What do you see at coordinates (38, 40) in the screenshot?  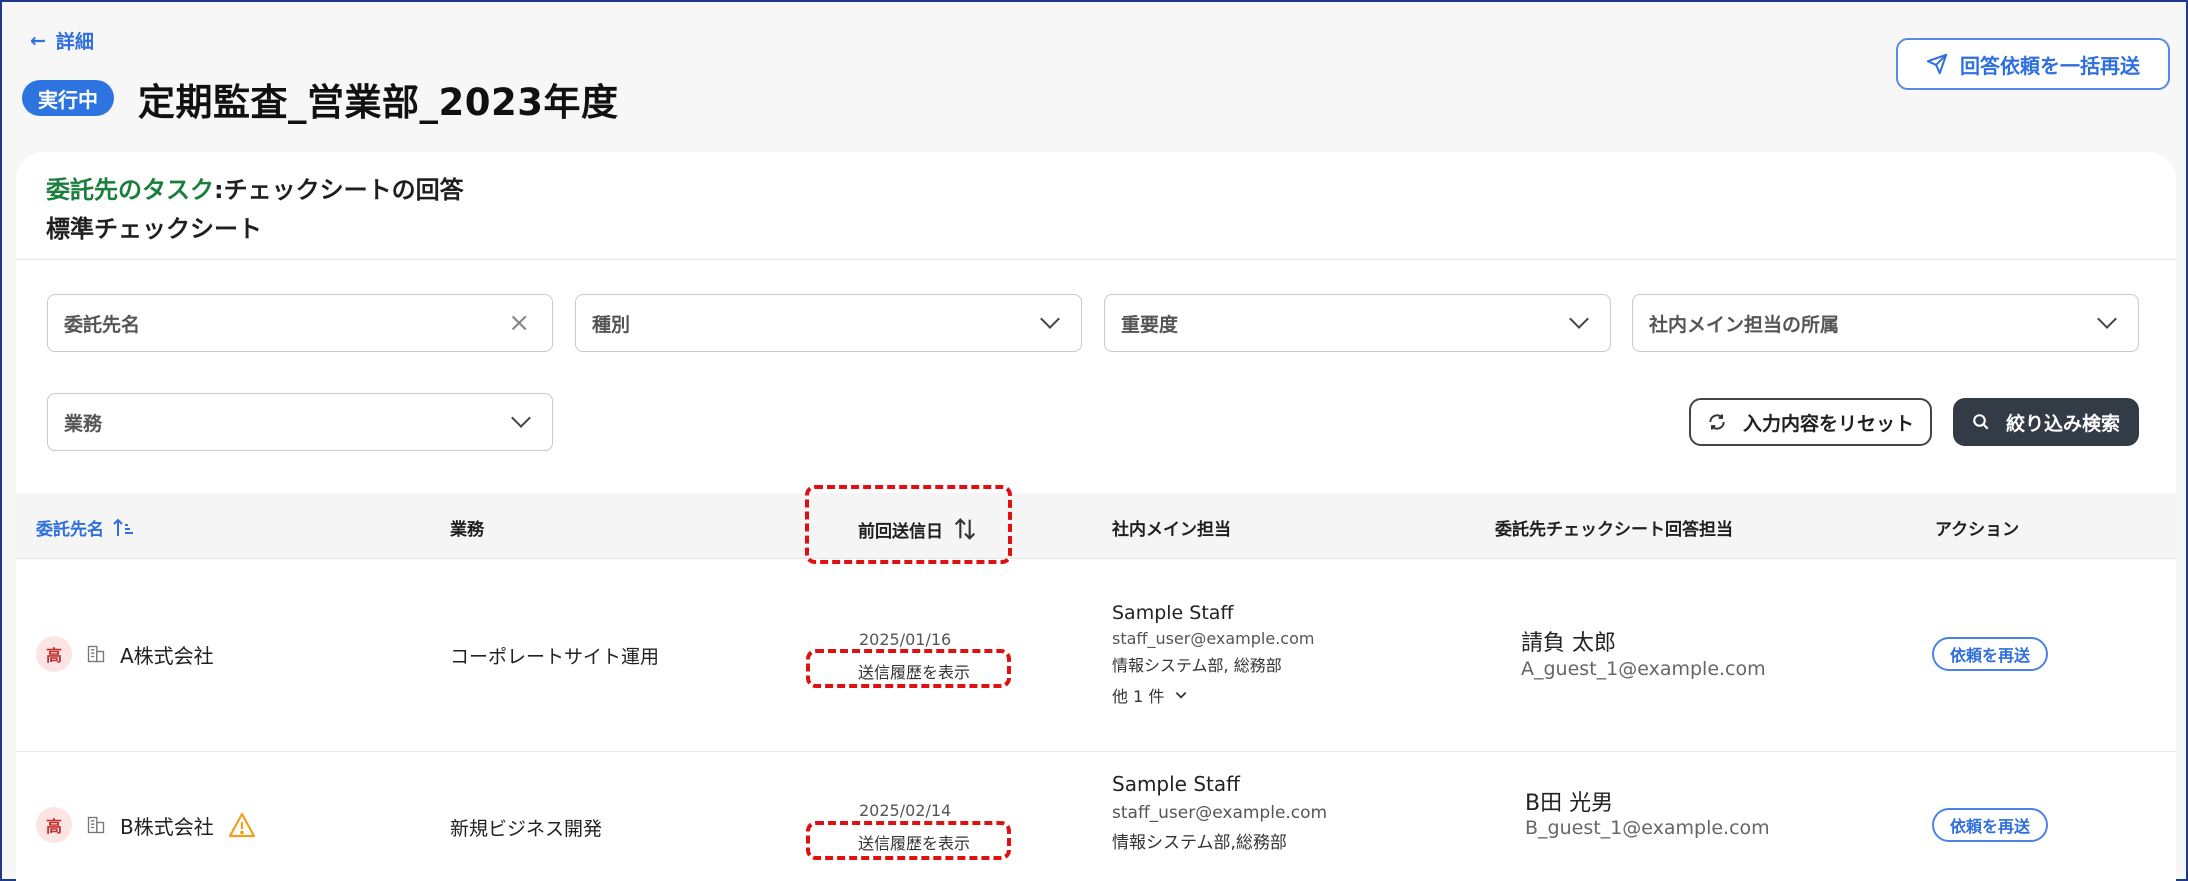 I see `arrow-left-icon: ←` at bounding box center [38, 40].